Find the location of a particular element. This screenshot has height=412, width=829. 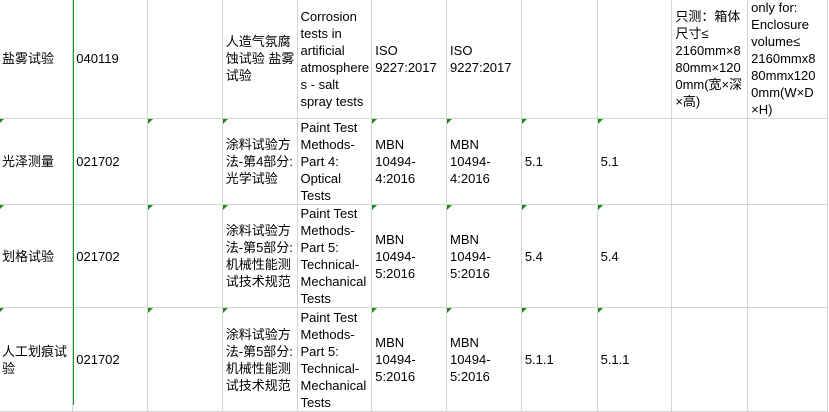

cell-text: 盐雾试验 is located at coordinates (28, 58).